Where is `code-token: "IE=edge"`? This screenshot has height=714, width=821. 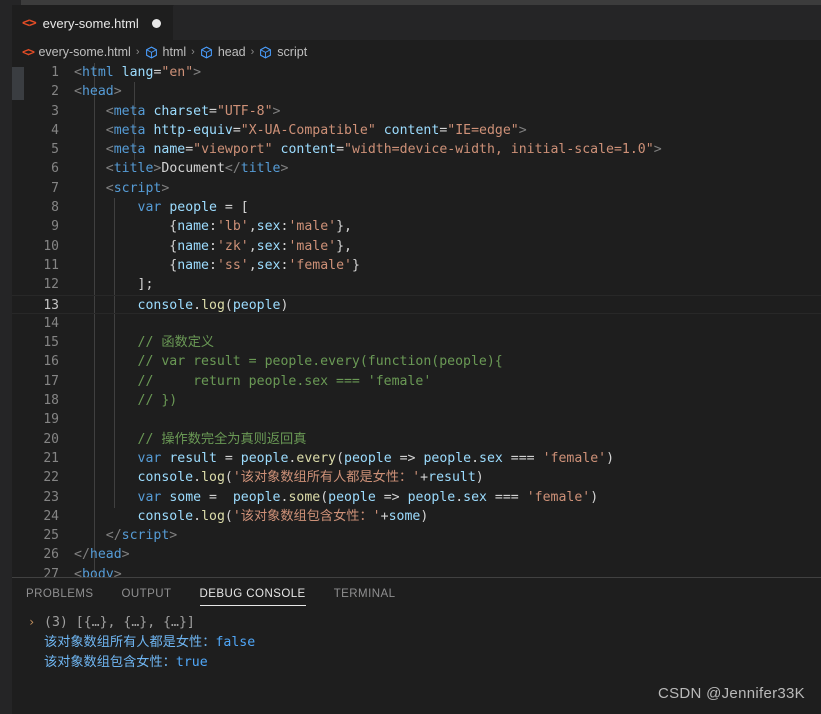
code-token: "IE=edge" is located at coordinates (483, 130).